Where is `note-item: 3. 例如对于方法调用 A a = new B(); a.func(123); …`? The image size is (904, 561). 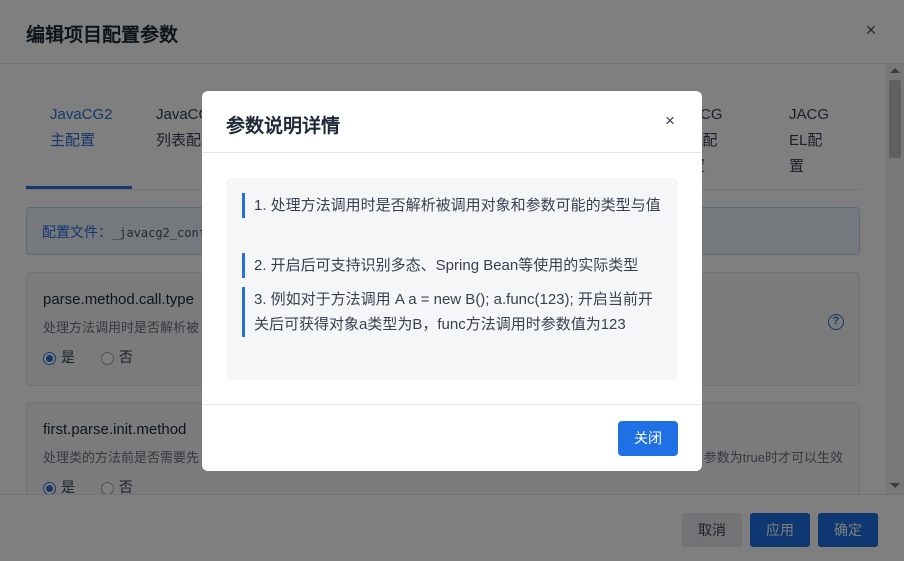 note-item: 3. 例如对于方法调用 A a = new B(); a.func(123); … is located at coordinates (452, 312).